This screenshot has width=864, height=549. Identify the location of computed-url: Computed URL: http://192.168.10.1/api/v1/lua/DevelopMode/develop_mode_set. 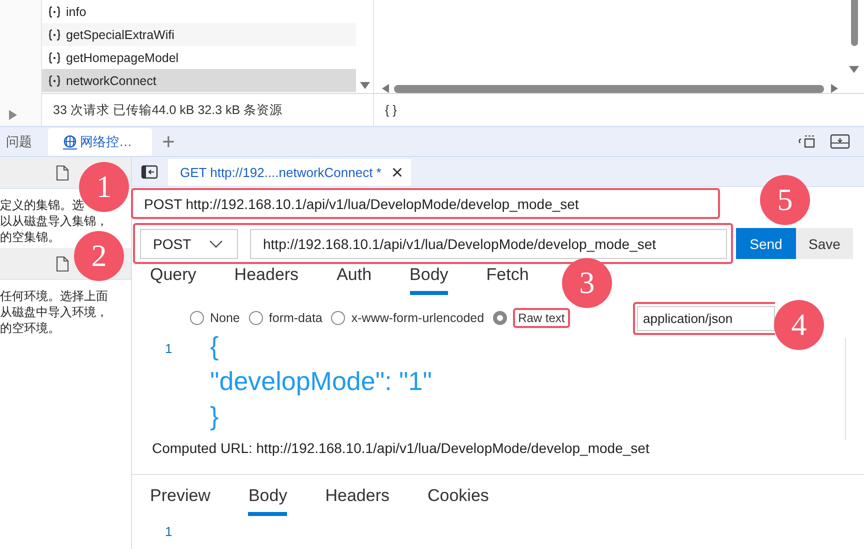
(400, 449).